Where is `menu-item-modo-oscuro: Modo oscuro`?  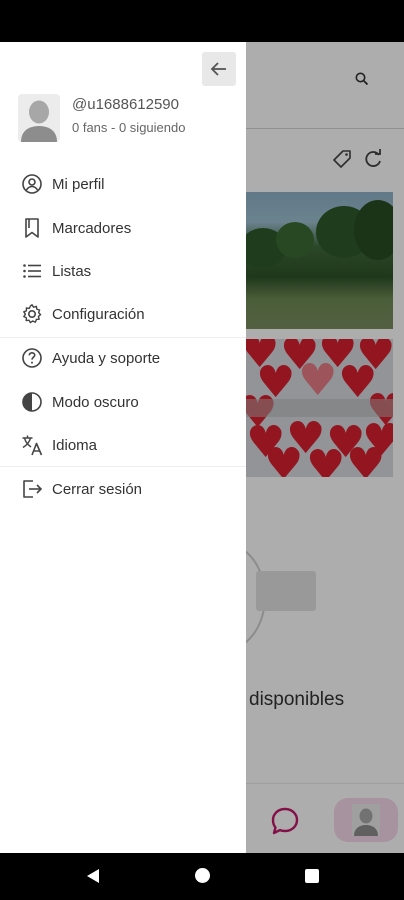 menu-item-modo-oscuro: Modo oscuro is located at coordinates (123, 402).